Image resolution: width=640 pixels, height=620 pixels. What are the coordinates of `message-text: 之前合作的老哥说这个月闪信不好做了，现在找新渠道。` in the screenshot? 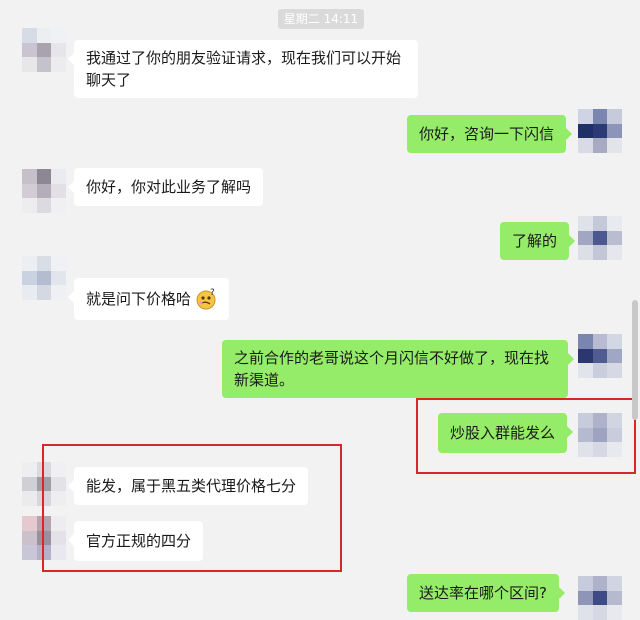 It's located at (392, 369).